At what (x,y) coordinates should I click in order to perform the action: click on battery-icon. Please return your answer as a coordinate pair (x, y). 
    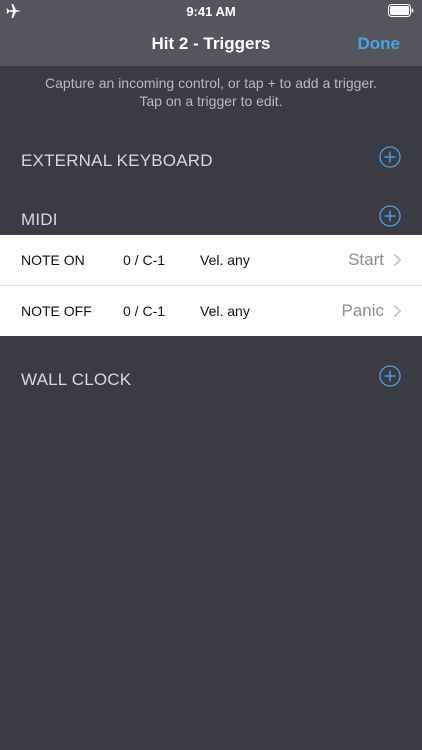
    Looking at the image, I should click on (401, 10).